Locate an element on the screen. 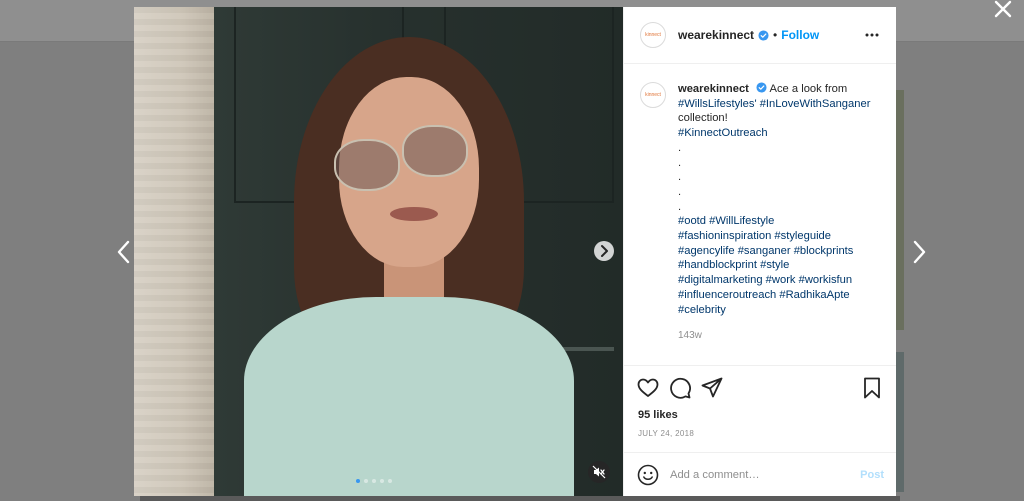  comment-form: Post is located at coordinates (760, 474).